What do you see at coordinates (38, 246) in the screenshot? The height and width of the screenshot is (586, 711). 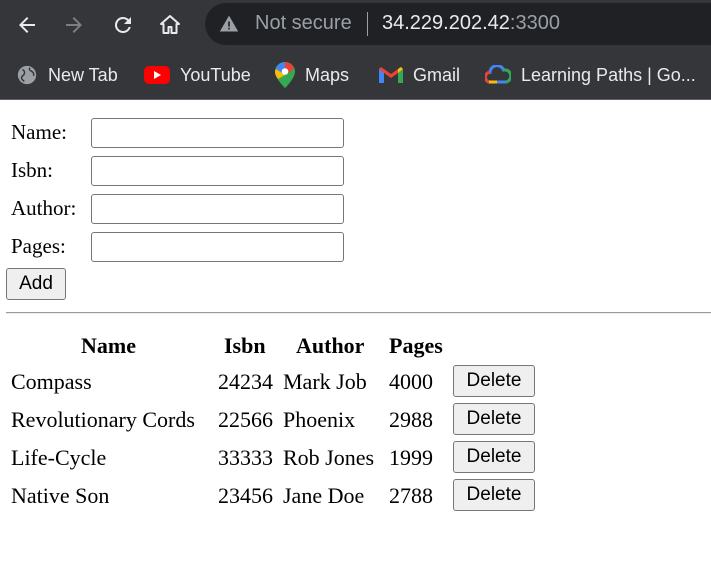 I see `pages-label: Pages:` at bounding box center [38, 246].